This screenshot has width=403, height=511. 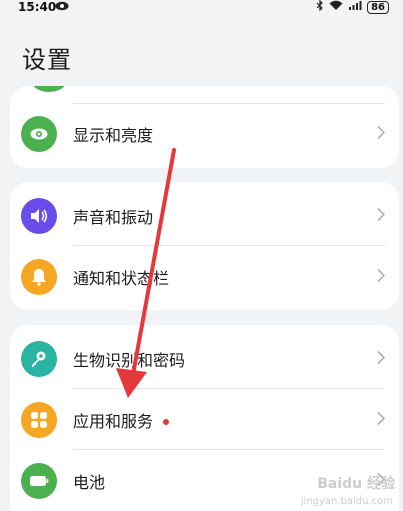 What do you see at coordinates (62, 7) in the screenshot?
I see `eye-comfort-icon` at bounding box center [62, 7].